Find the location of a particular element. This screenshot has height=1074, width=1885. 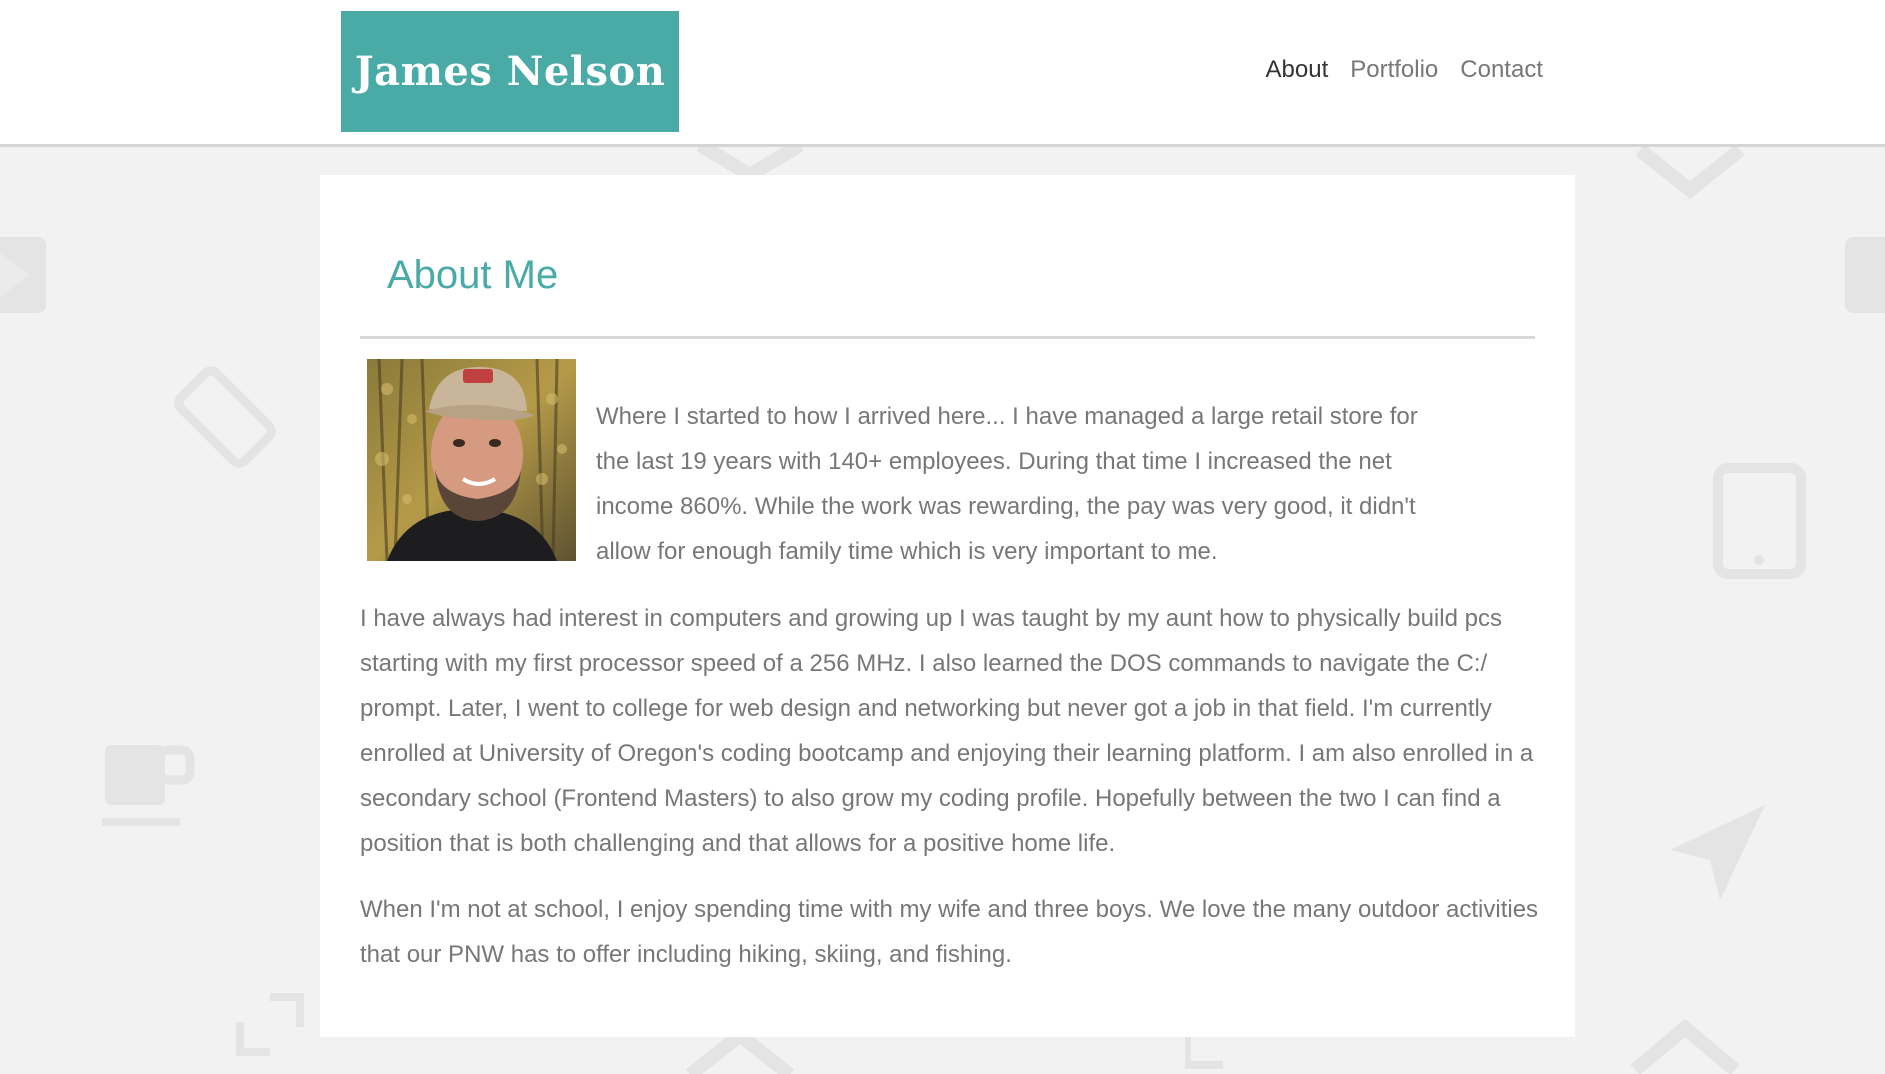

tablet-icon is located at coordinates (1759, 521).